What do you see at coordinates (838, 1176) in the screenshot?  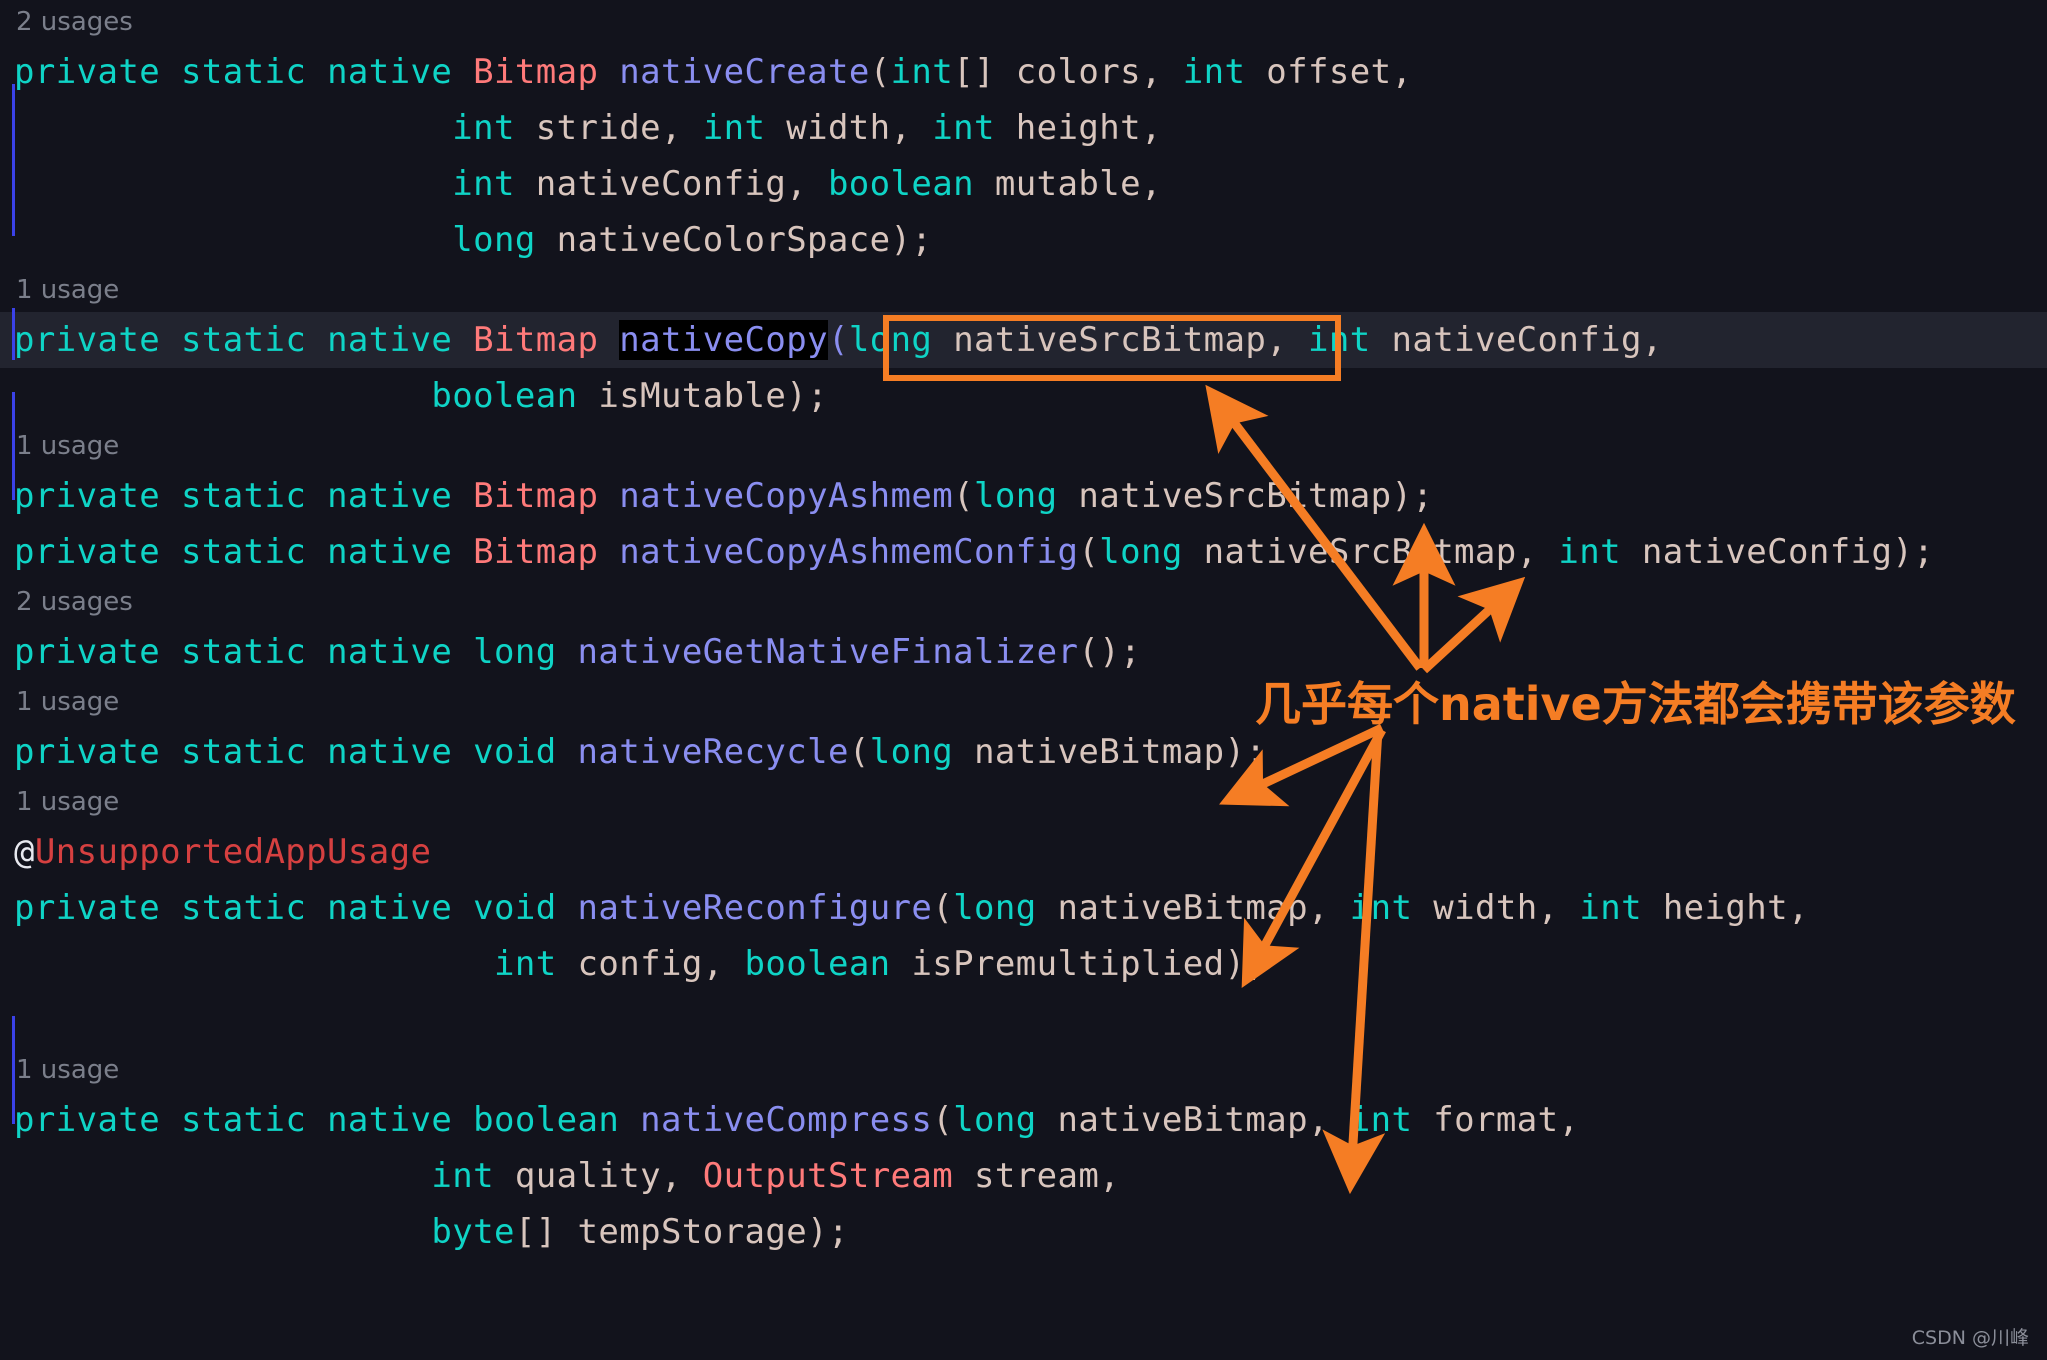 I see `code-token: OutputStream` at bounding box center [838, 1176].